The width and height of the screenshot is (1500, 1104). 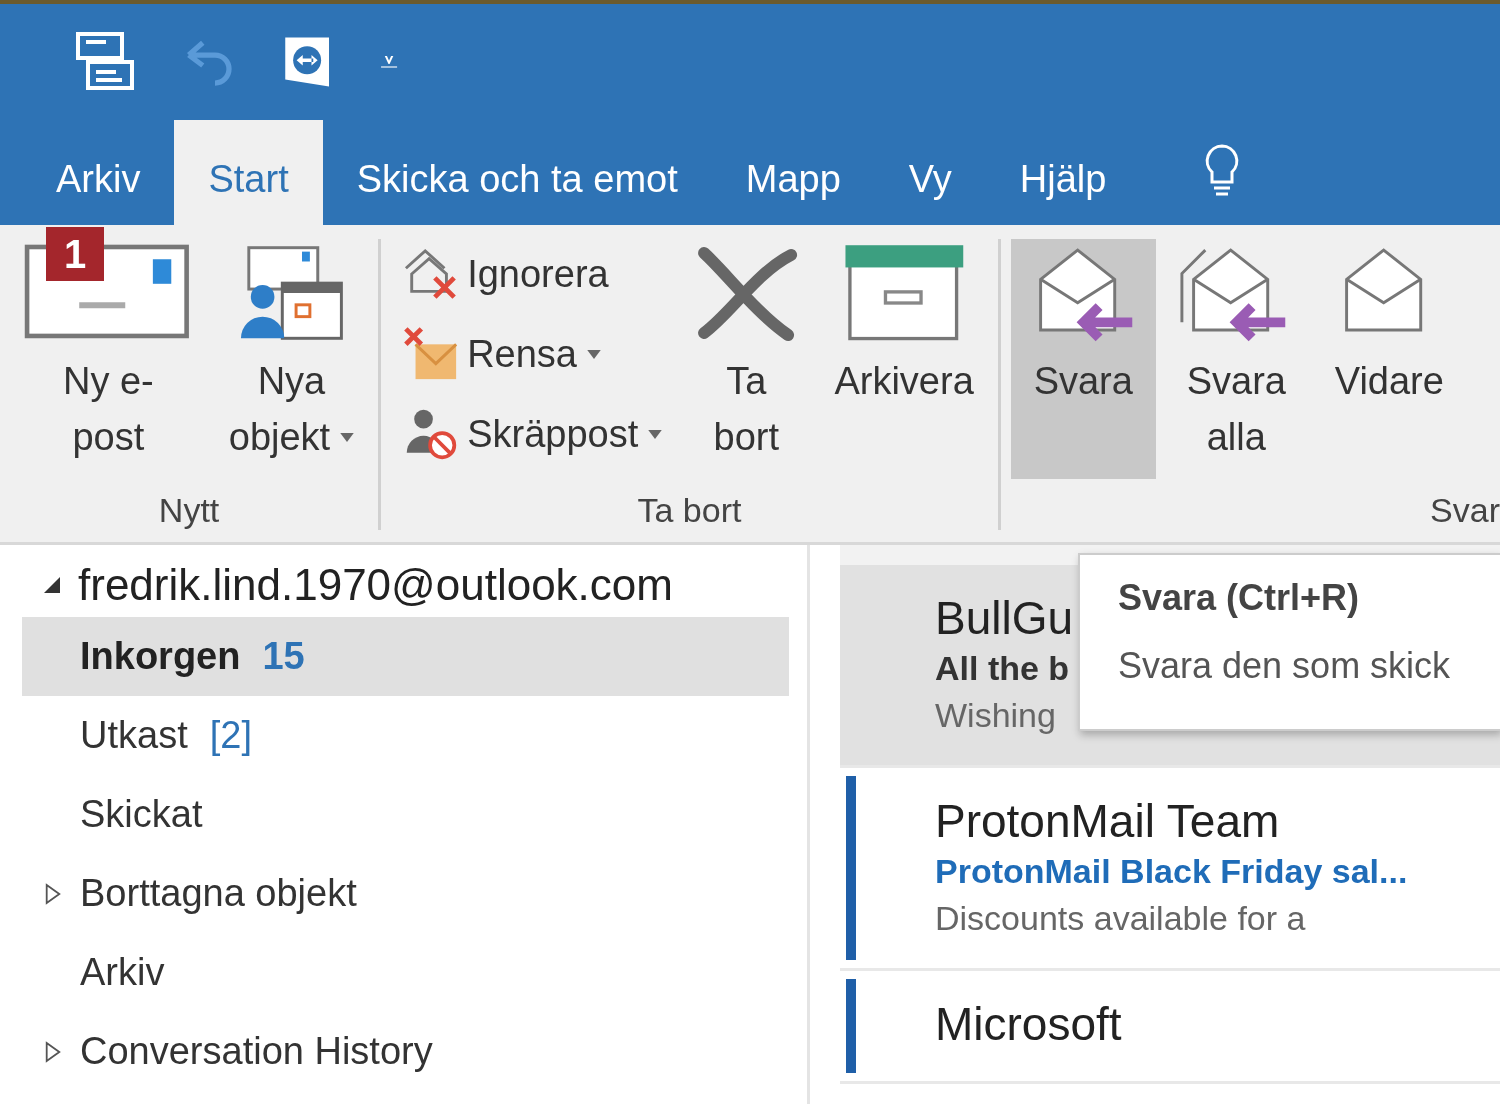 I want to click on expanded-arrow-icon, so click(x=52, y=585).